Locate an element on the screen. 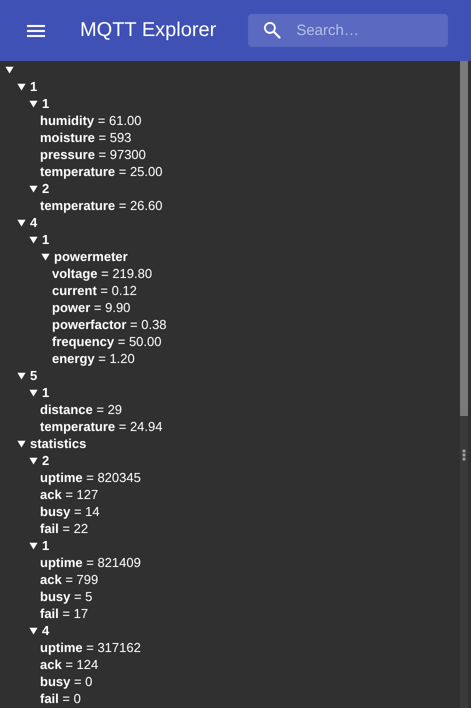 This screenshot has width=471, height=708. topic-value: ack = 127 is located at coordinates (69, 494).